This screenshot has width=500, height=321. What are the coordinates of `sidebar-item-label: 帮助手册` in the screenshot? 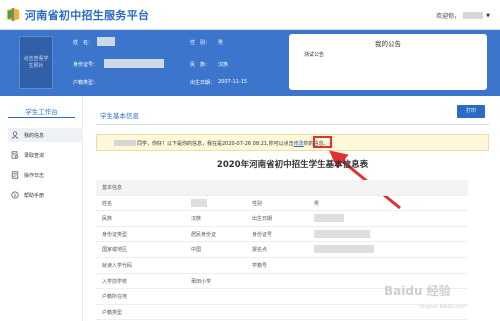 It's located at (34, 195).